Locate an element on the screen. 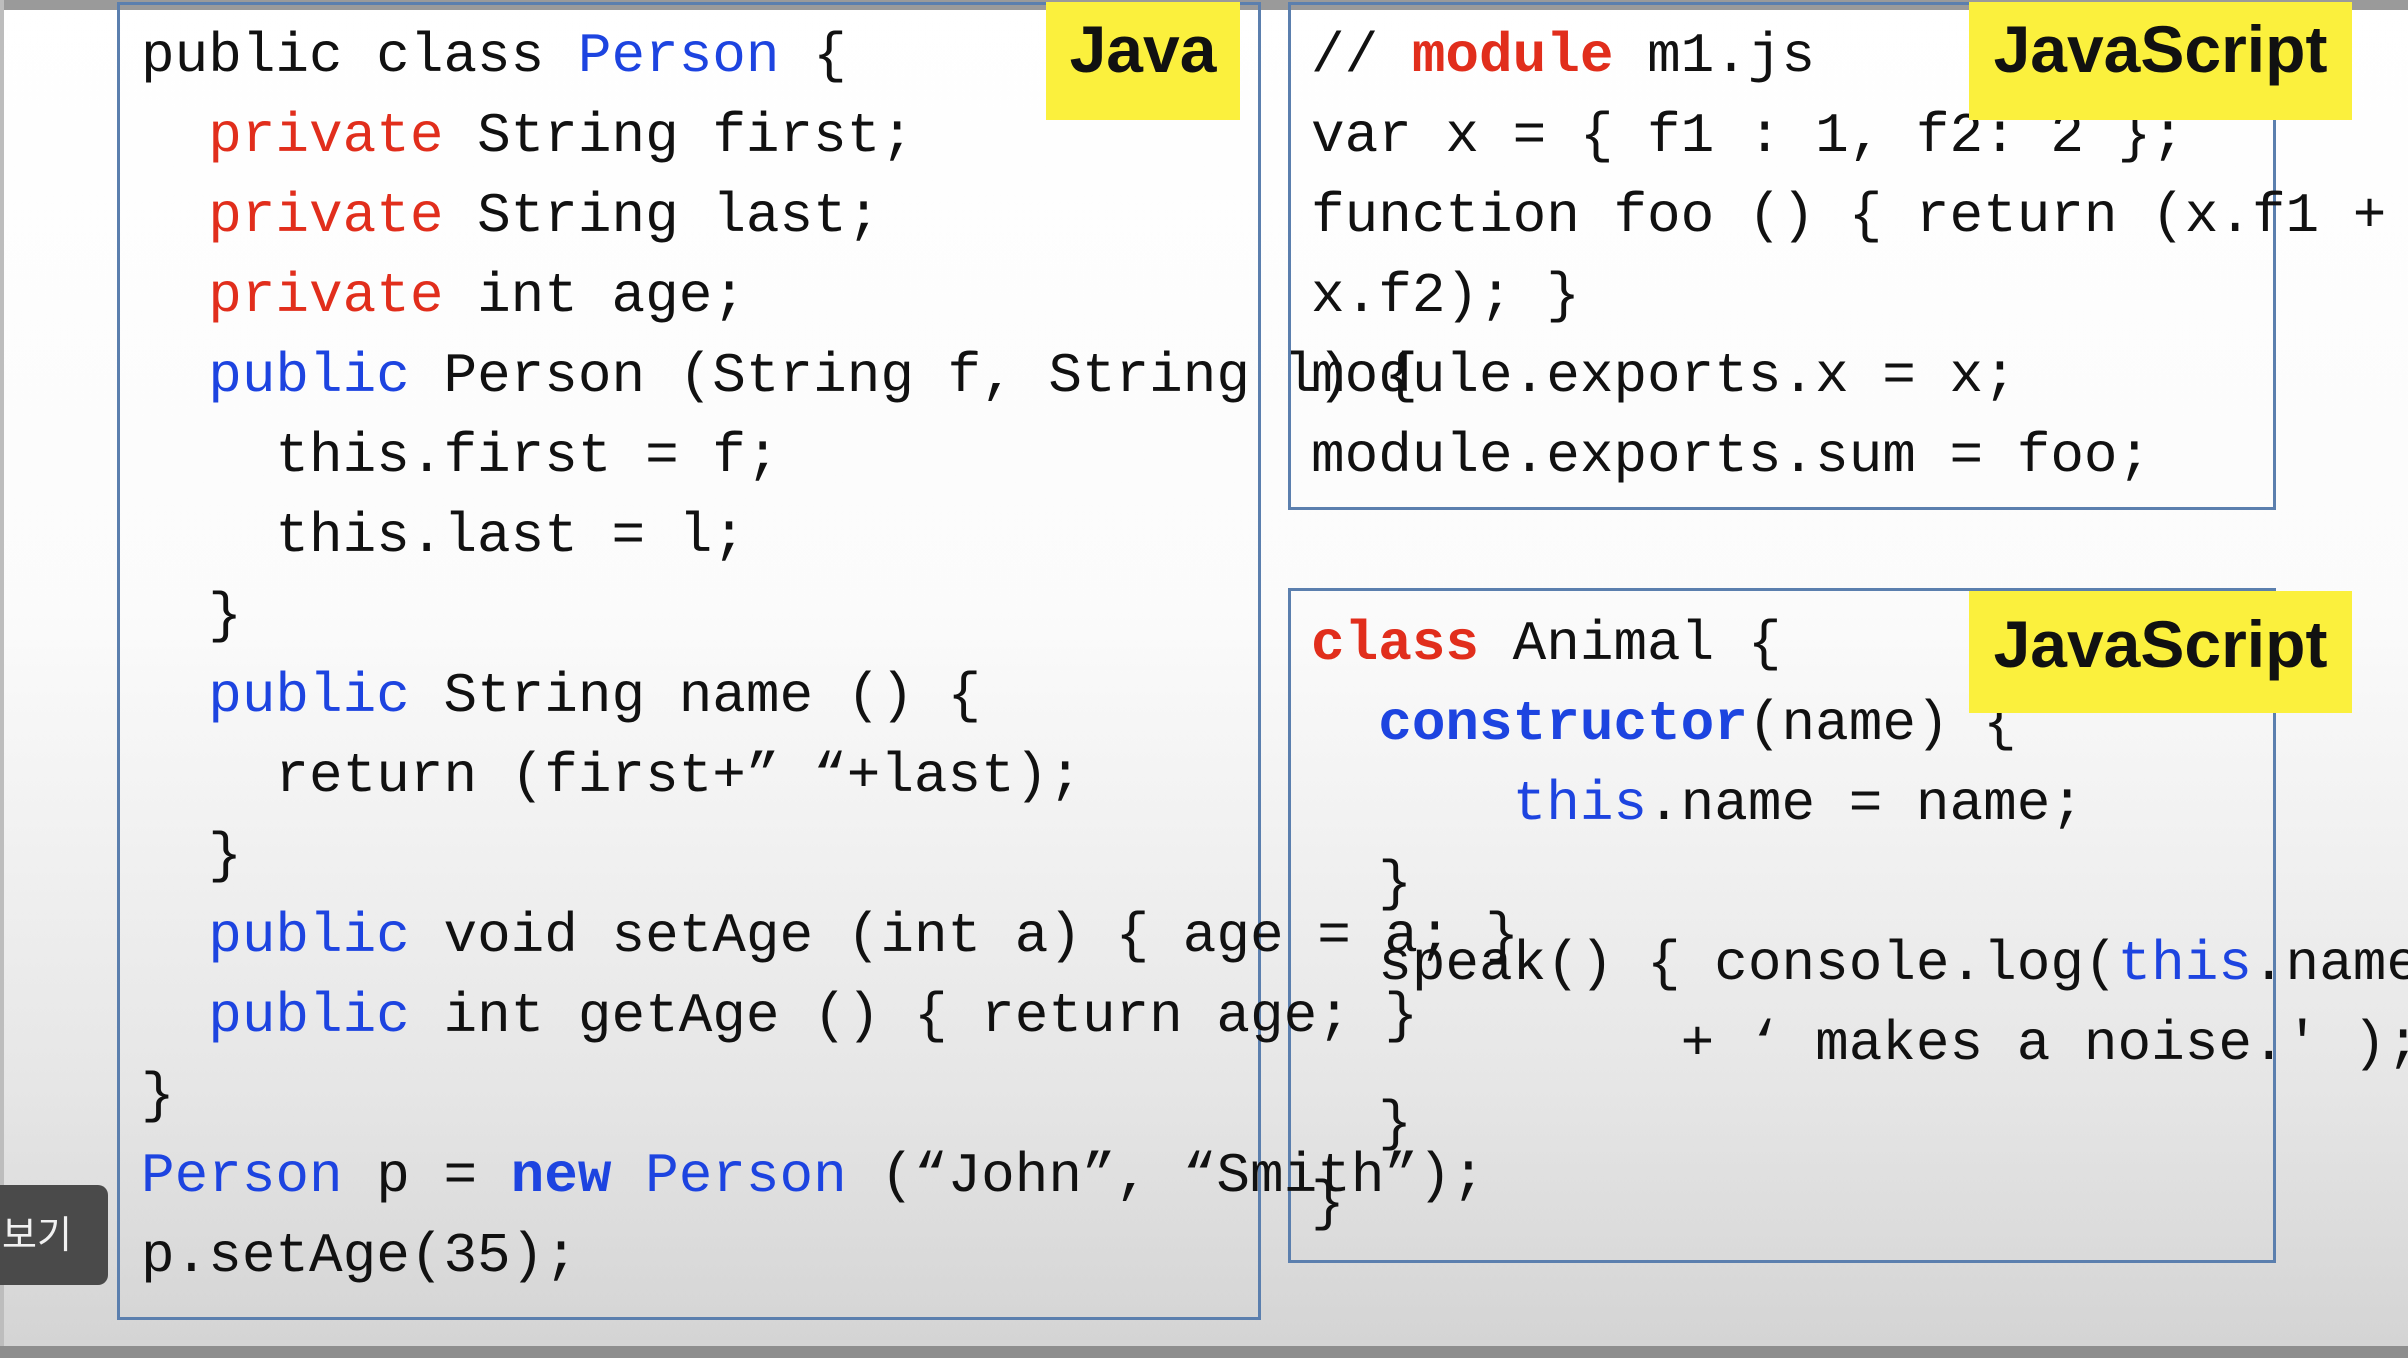  code-keyword: class is located at coordinates (1395, 644).